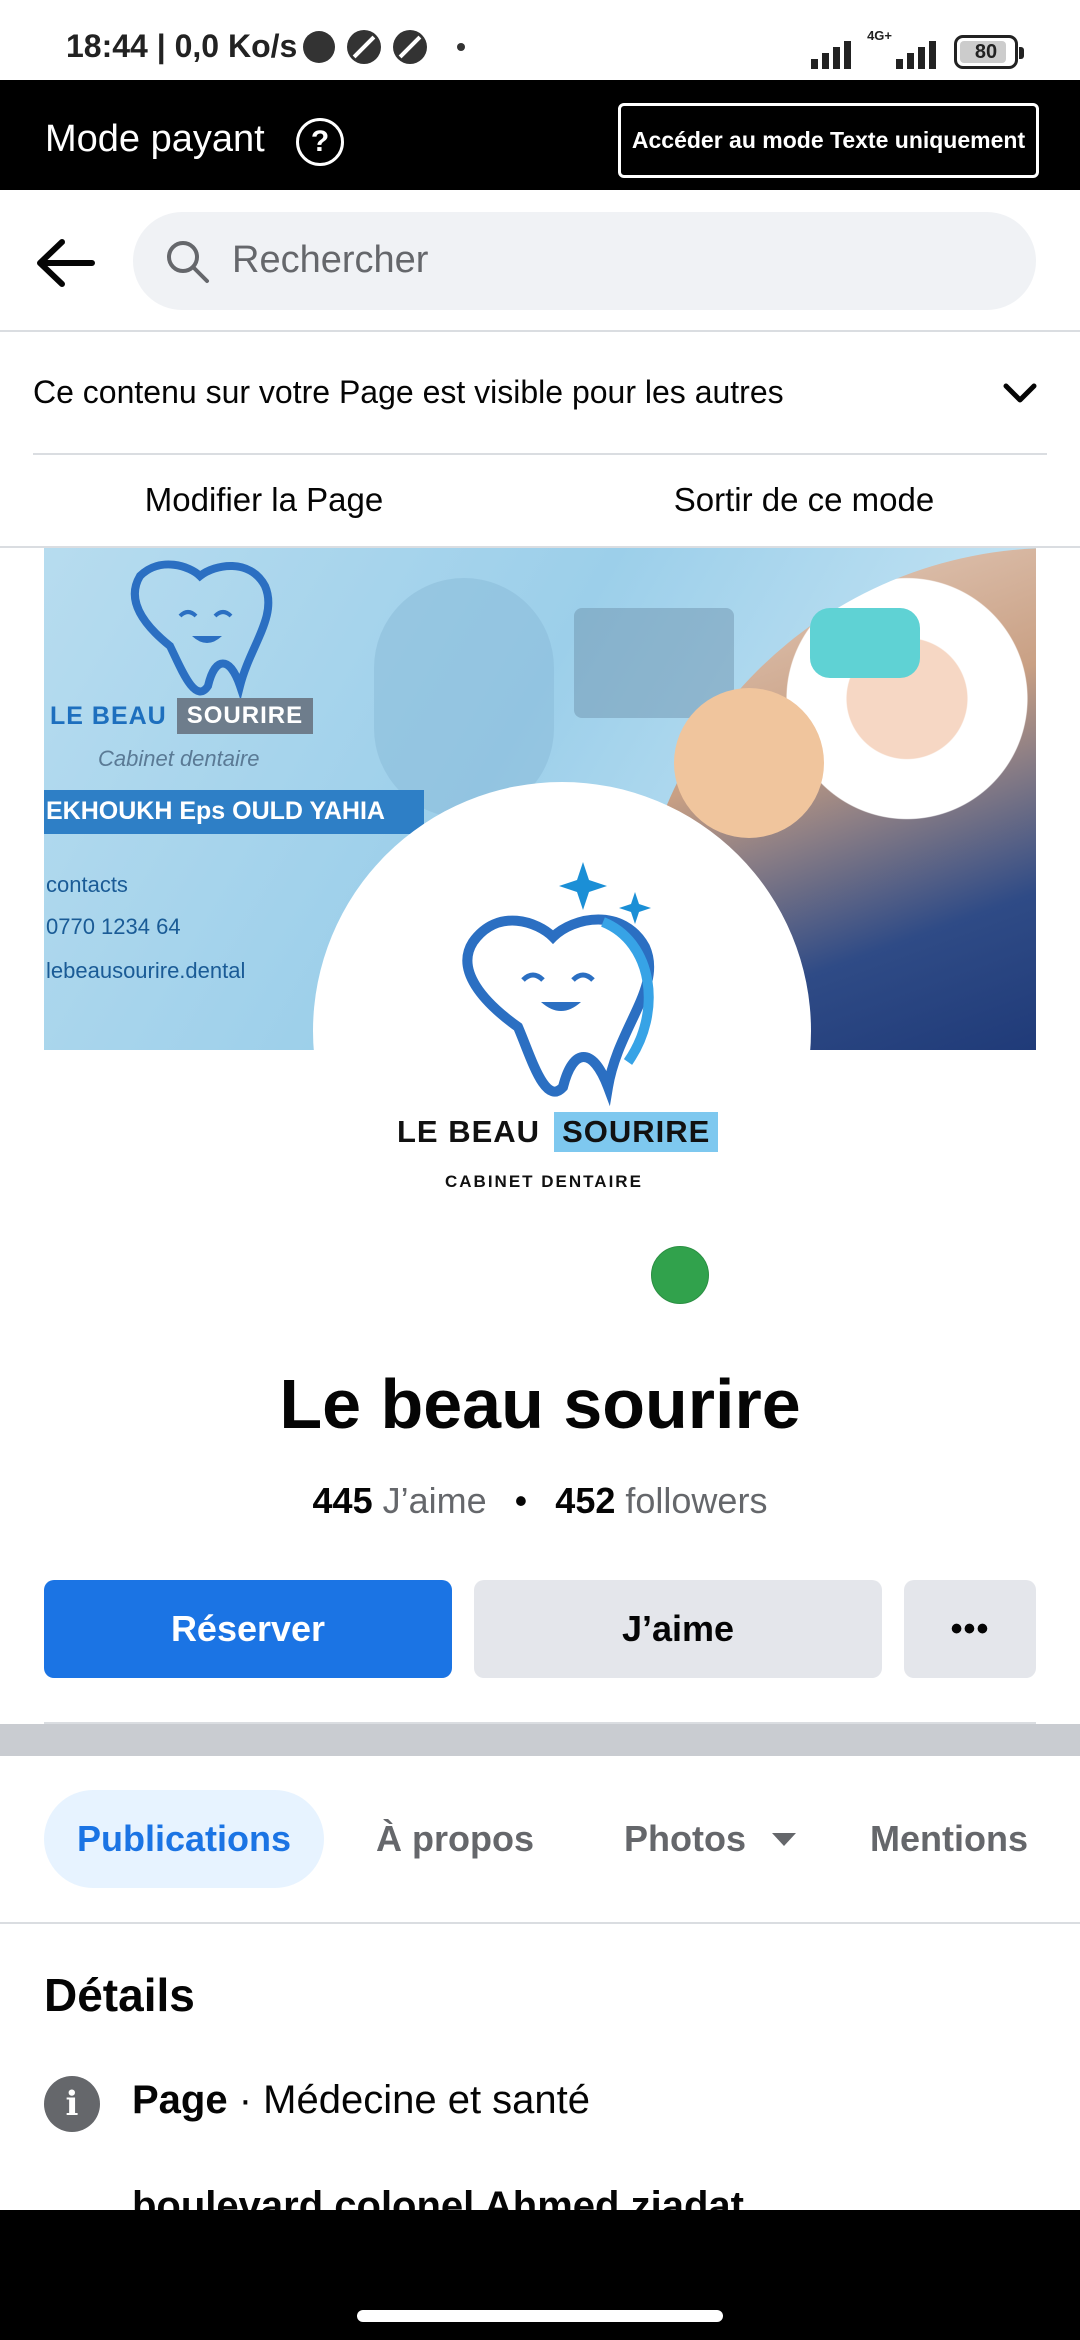  I want to click on book-button: Réserver, so click(248, 1629).